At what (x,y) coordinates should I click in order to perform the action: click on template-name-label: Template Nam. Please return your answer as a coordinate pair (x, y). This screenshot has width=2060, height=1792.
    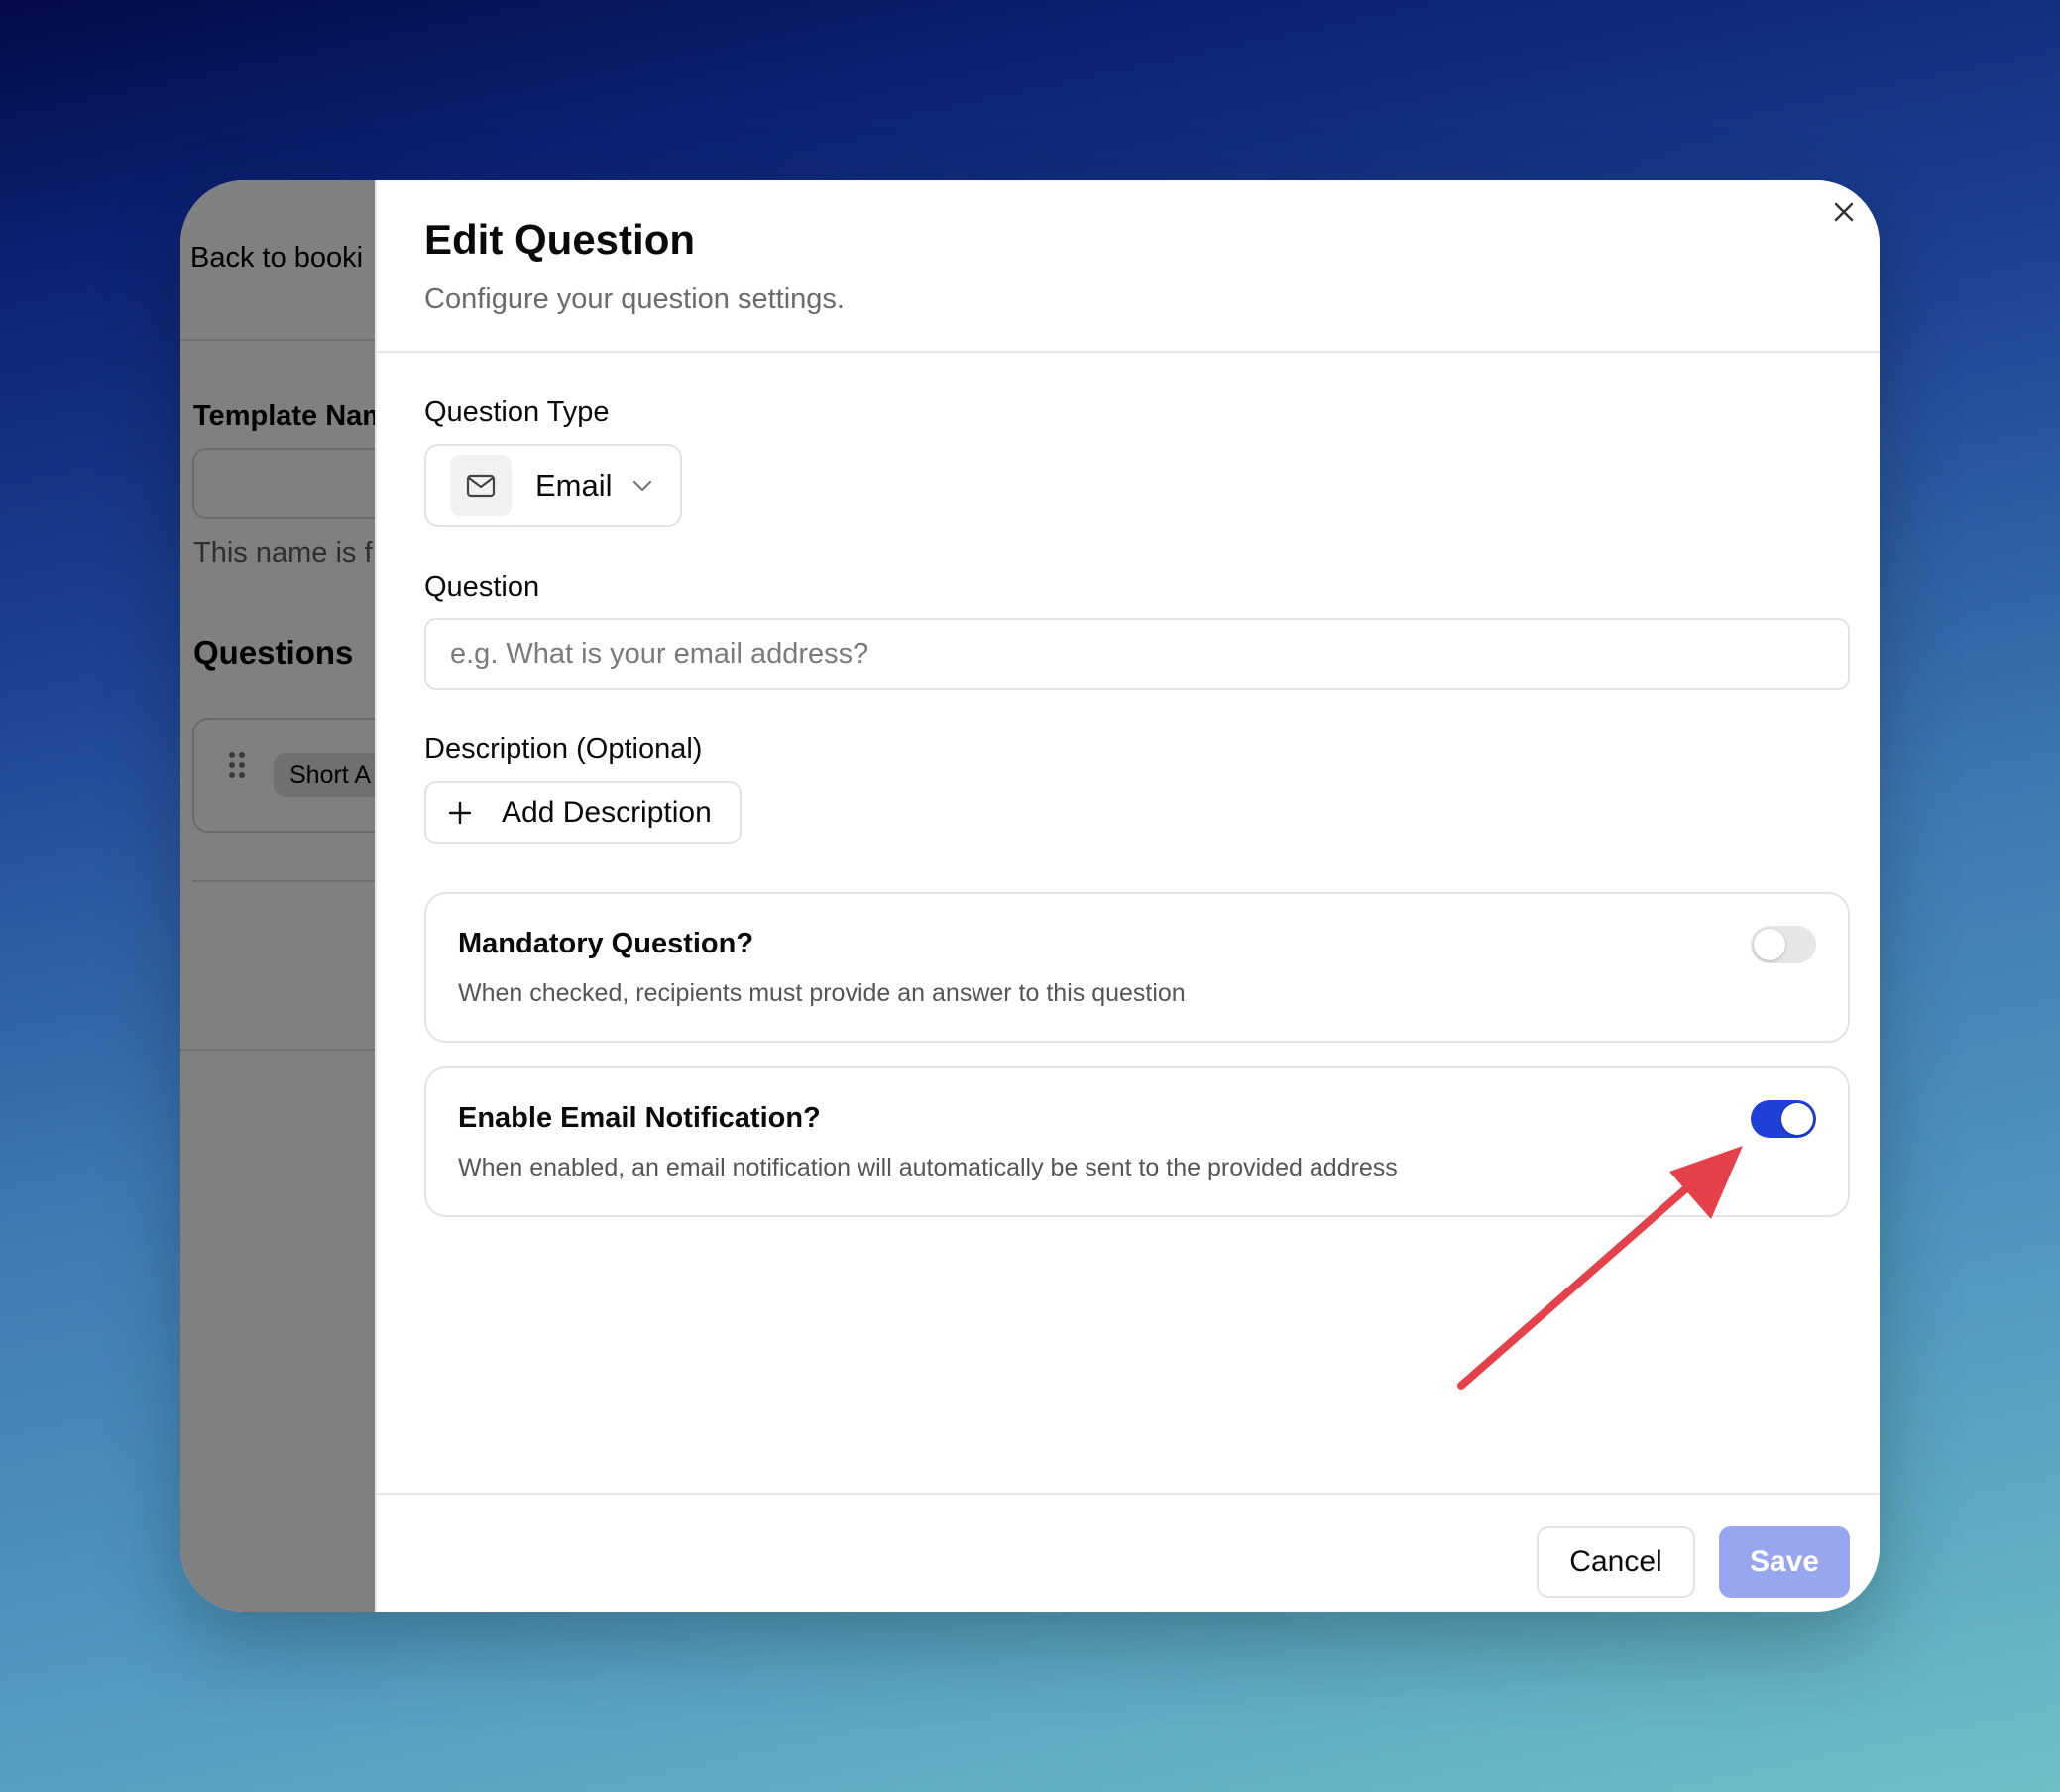
    Looking at the image, I should click on (291, 416).